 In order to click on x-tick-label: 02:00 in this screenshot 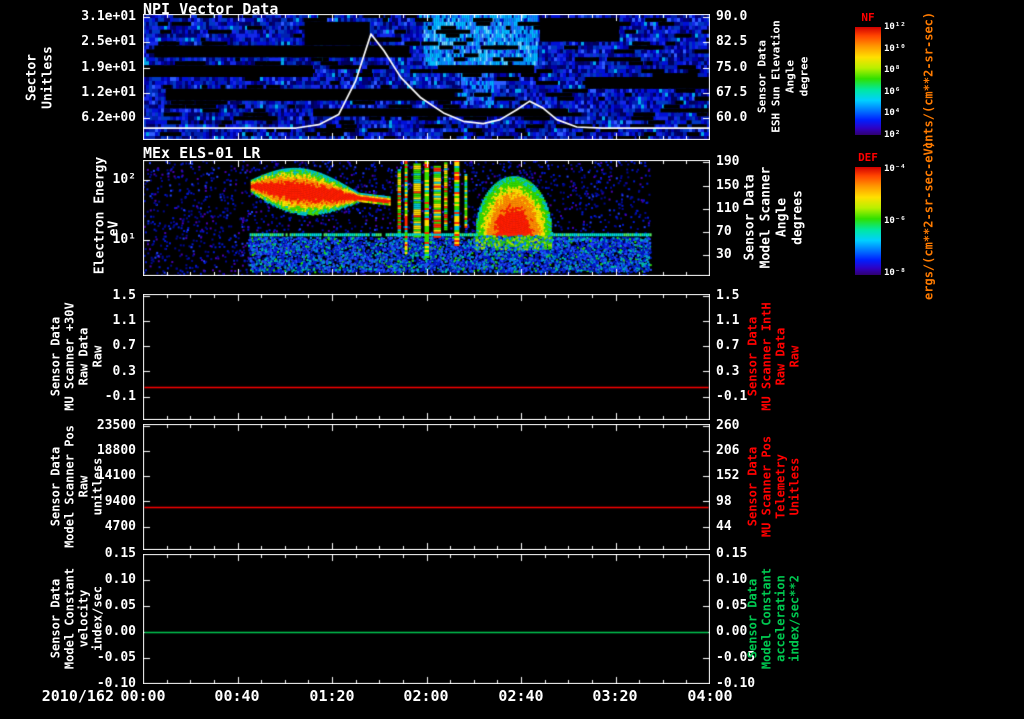, I will do `click(426, 696)`.